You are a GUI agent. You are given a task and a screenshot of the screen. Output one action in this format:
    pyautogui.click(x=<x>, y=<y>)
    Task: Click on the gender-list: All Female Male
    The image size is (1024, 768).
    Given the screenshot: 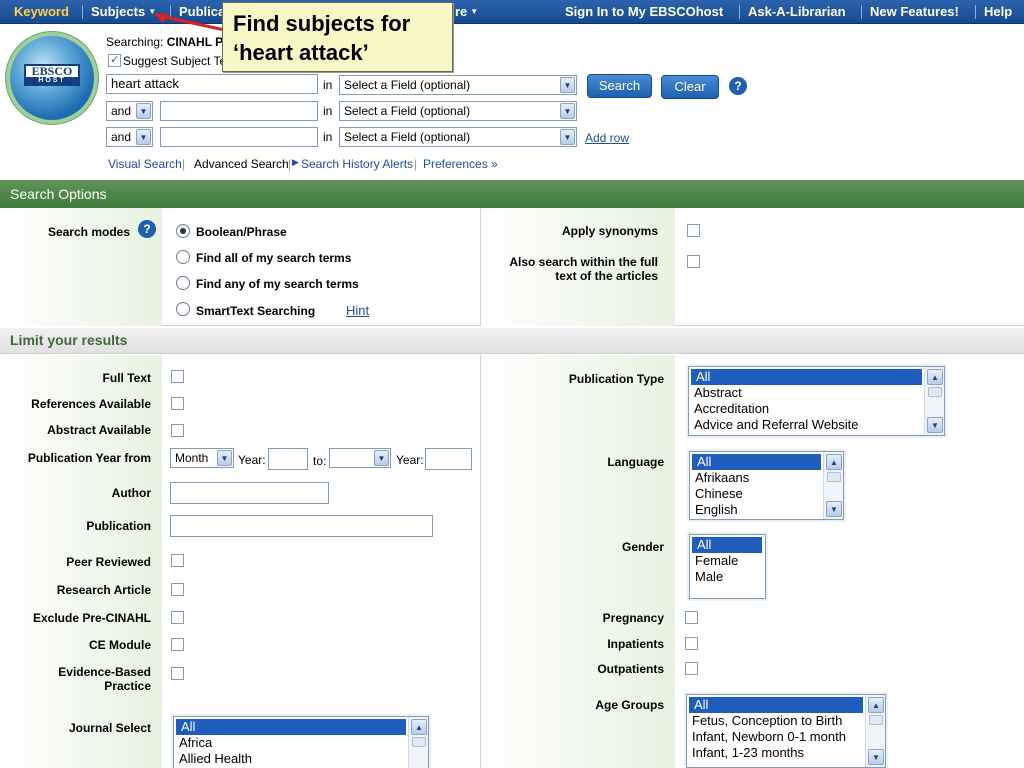 What is the action you would take?
    pyautogui.click(x=727, y=566)
    